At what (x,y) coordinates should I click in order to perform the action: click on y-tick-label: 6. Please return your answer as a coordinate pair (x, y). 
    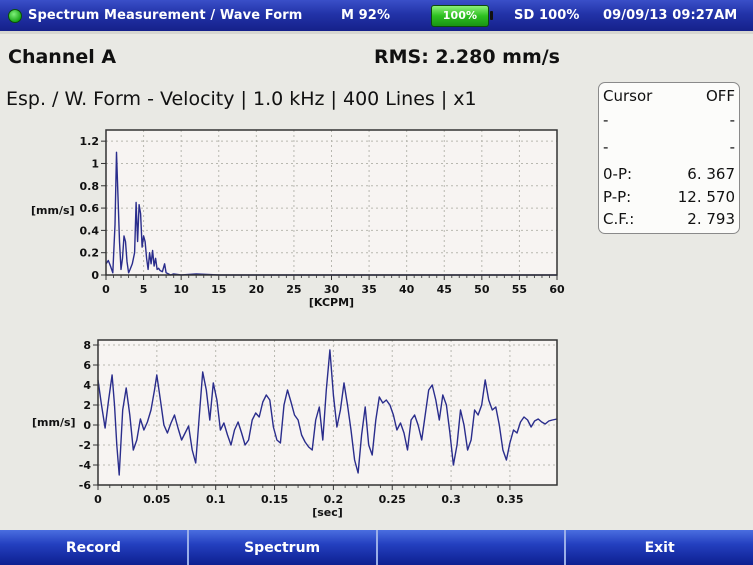
    Looking at the image, I should click on (87, 365).